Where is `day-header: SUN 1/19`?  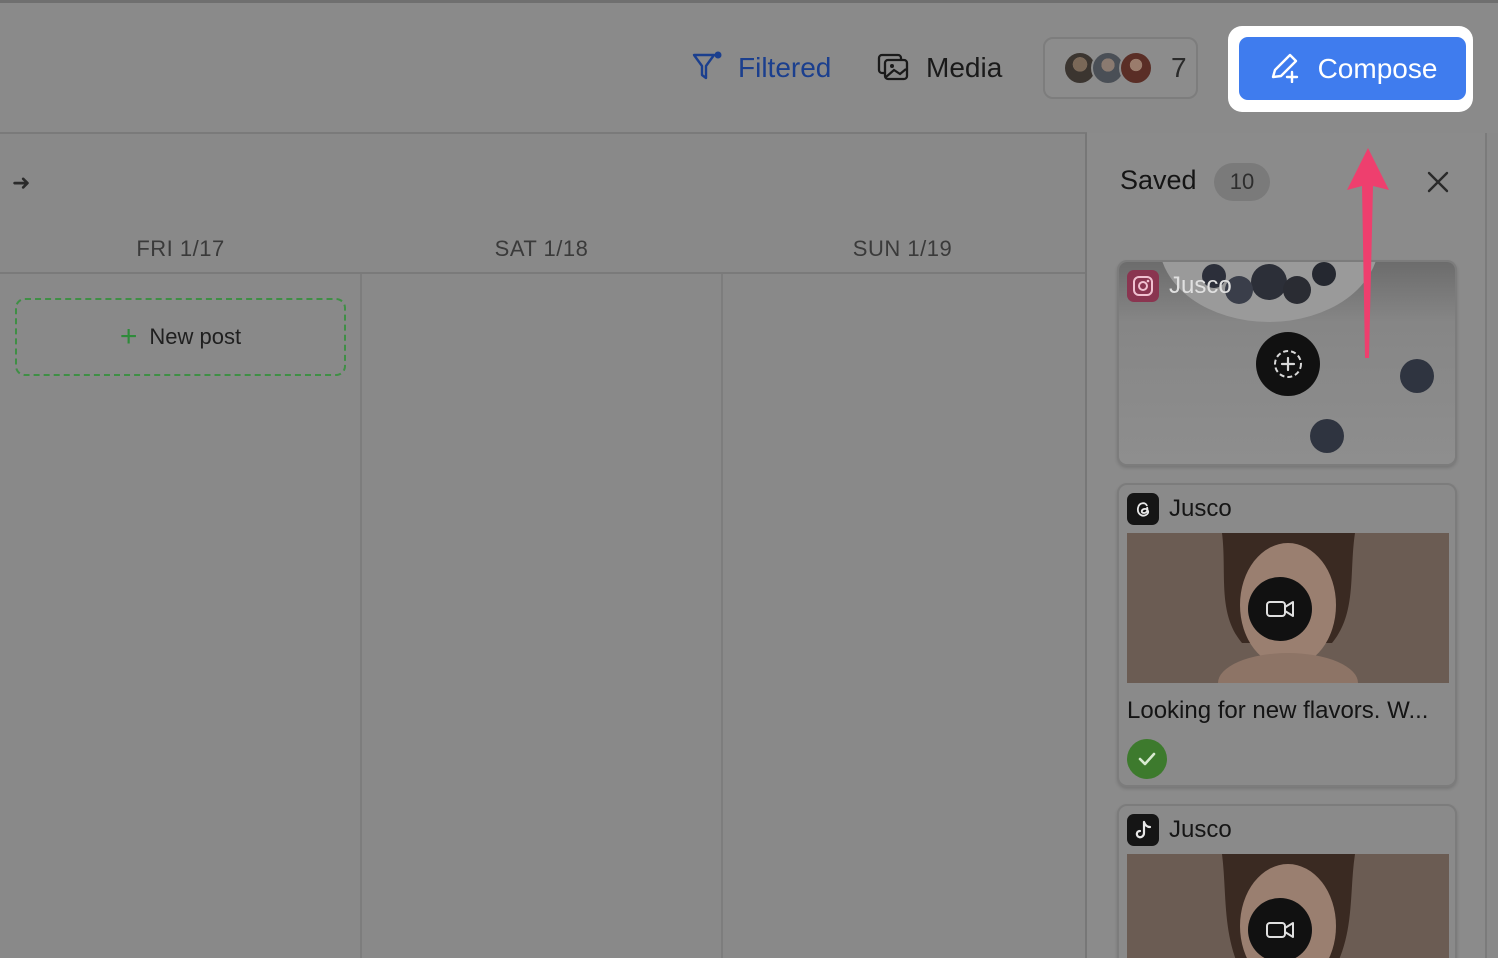
day-header: SUN 1/19 is located at coordinates (902, 248).